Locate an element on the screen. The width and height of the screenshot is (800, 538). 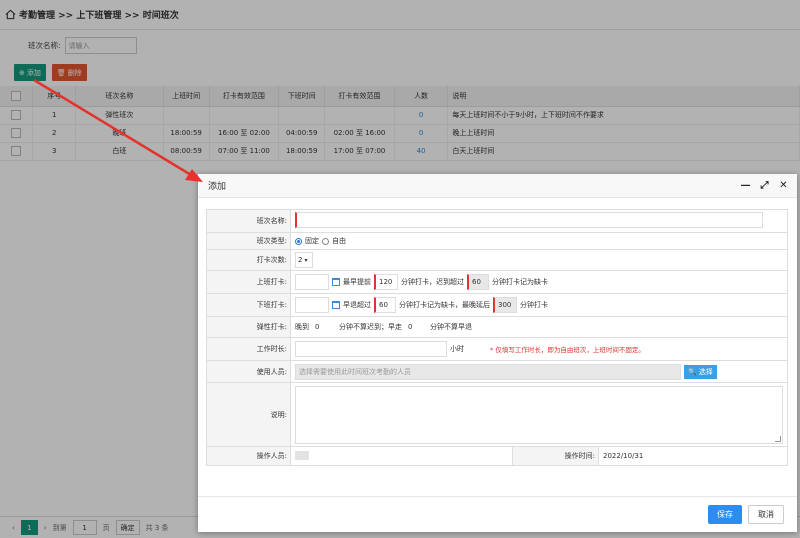
on-duty-label: 上班打卡: is located at coordinates (248, 282).